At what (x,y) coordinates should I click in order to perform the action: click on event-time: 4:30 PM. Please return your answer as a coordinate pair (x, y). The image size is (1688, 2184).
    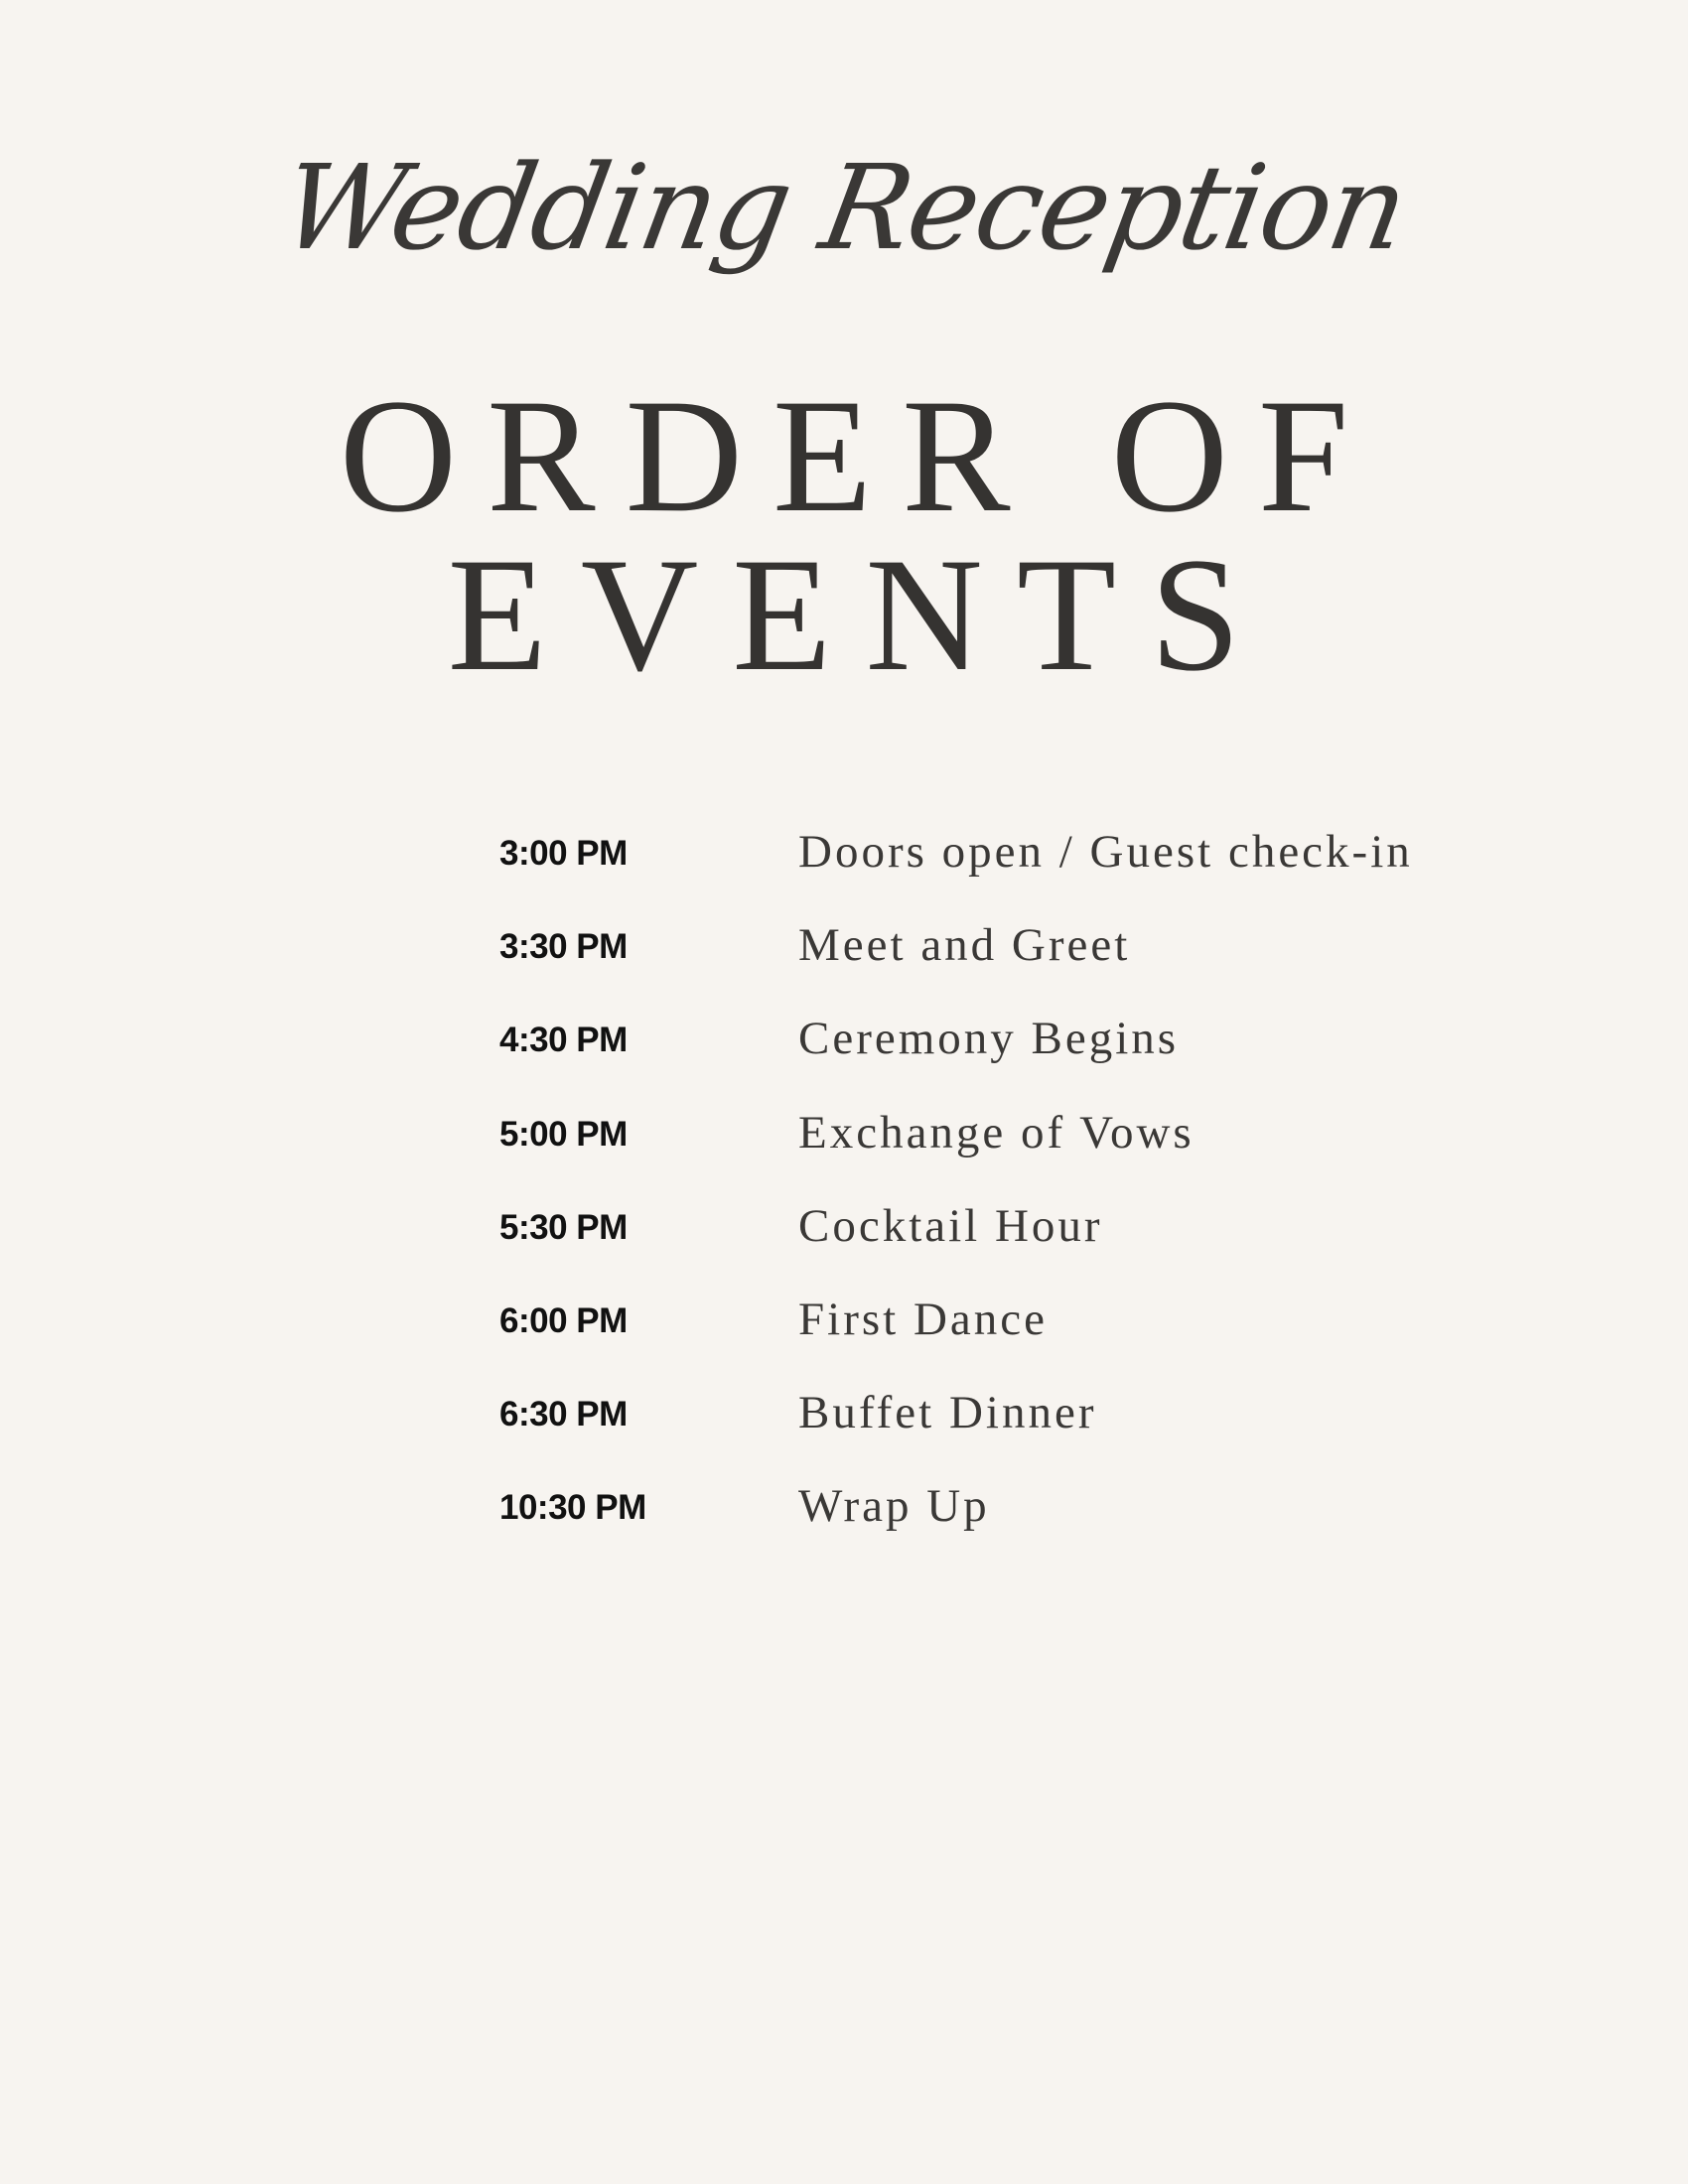
    Looking at the image, I should click on (563, 1040).